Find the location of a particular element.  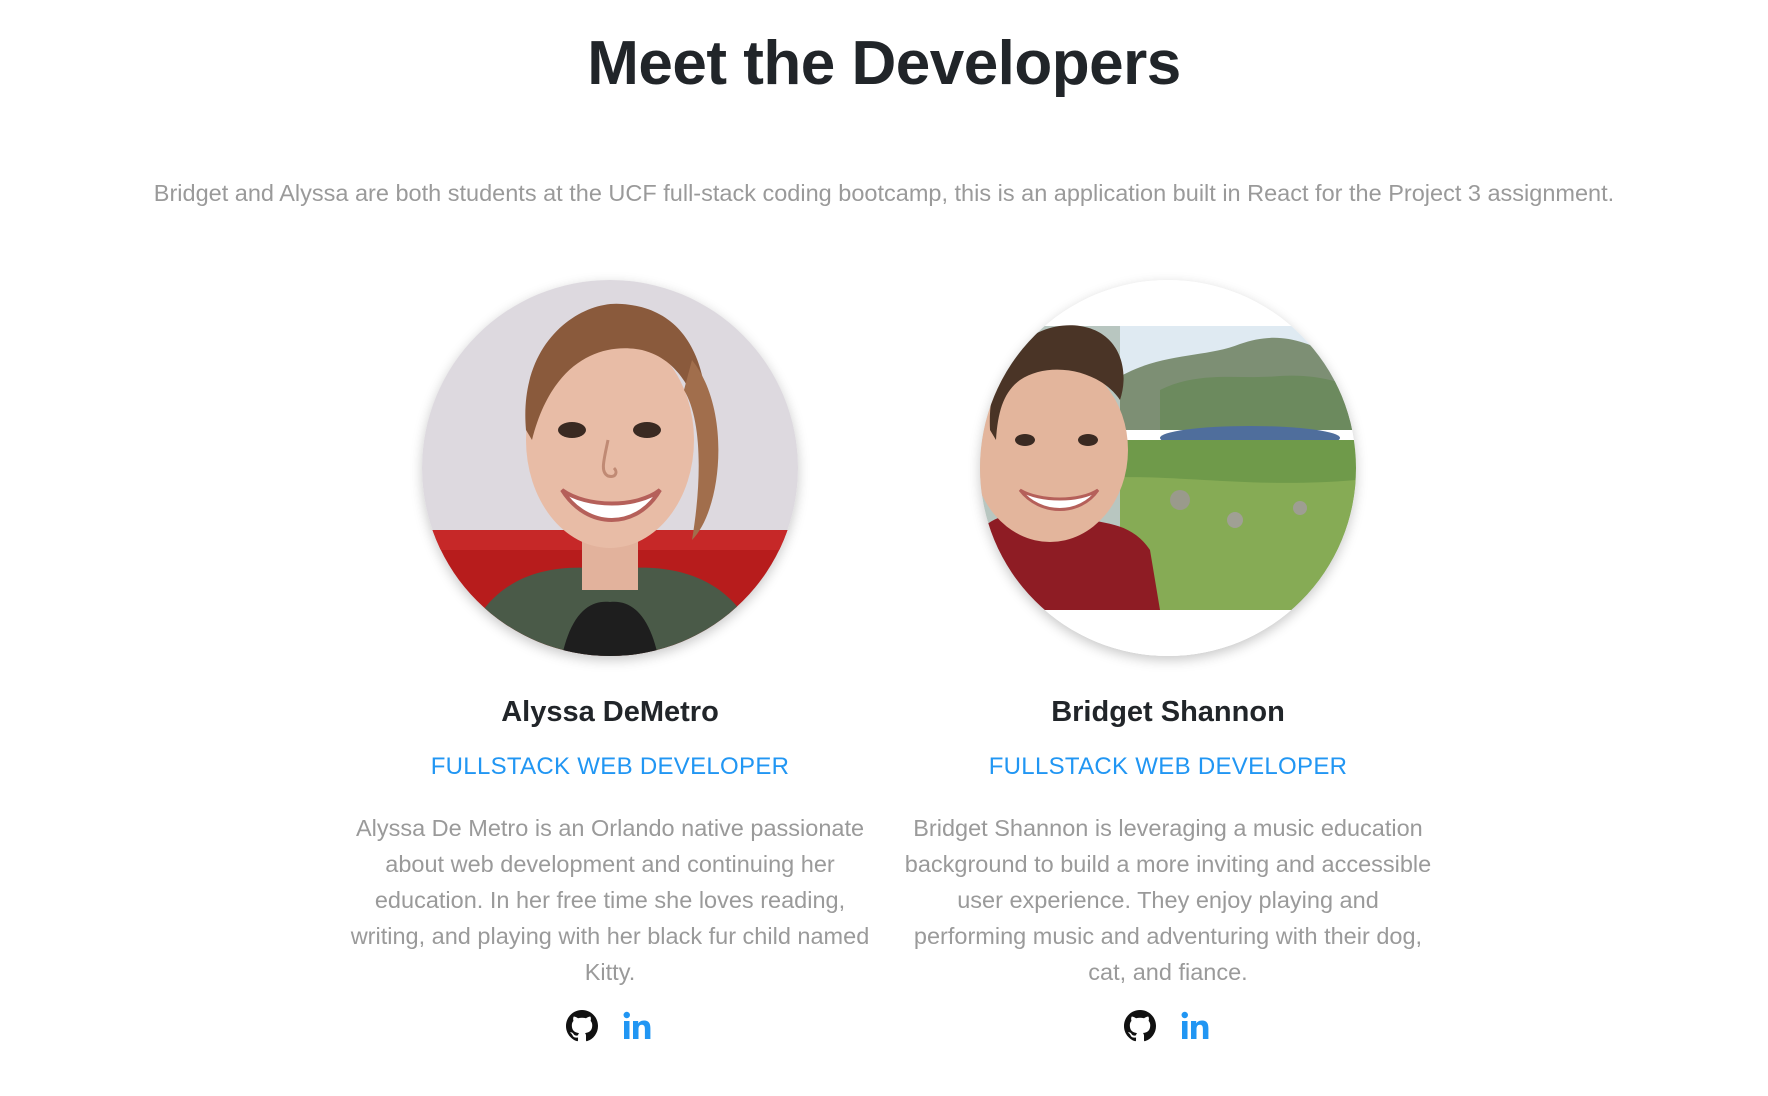

developer-name: Bridget Shannon is located at coordinates (1168, 712).